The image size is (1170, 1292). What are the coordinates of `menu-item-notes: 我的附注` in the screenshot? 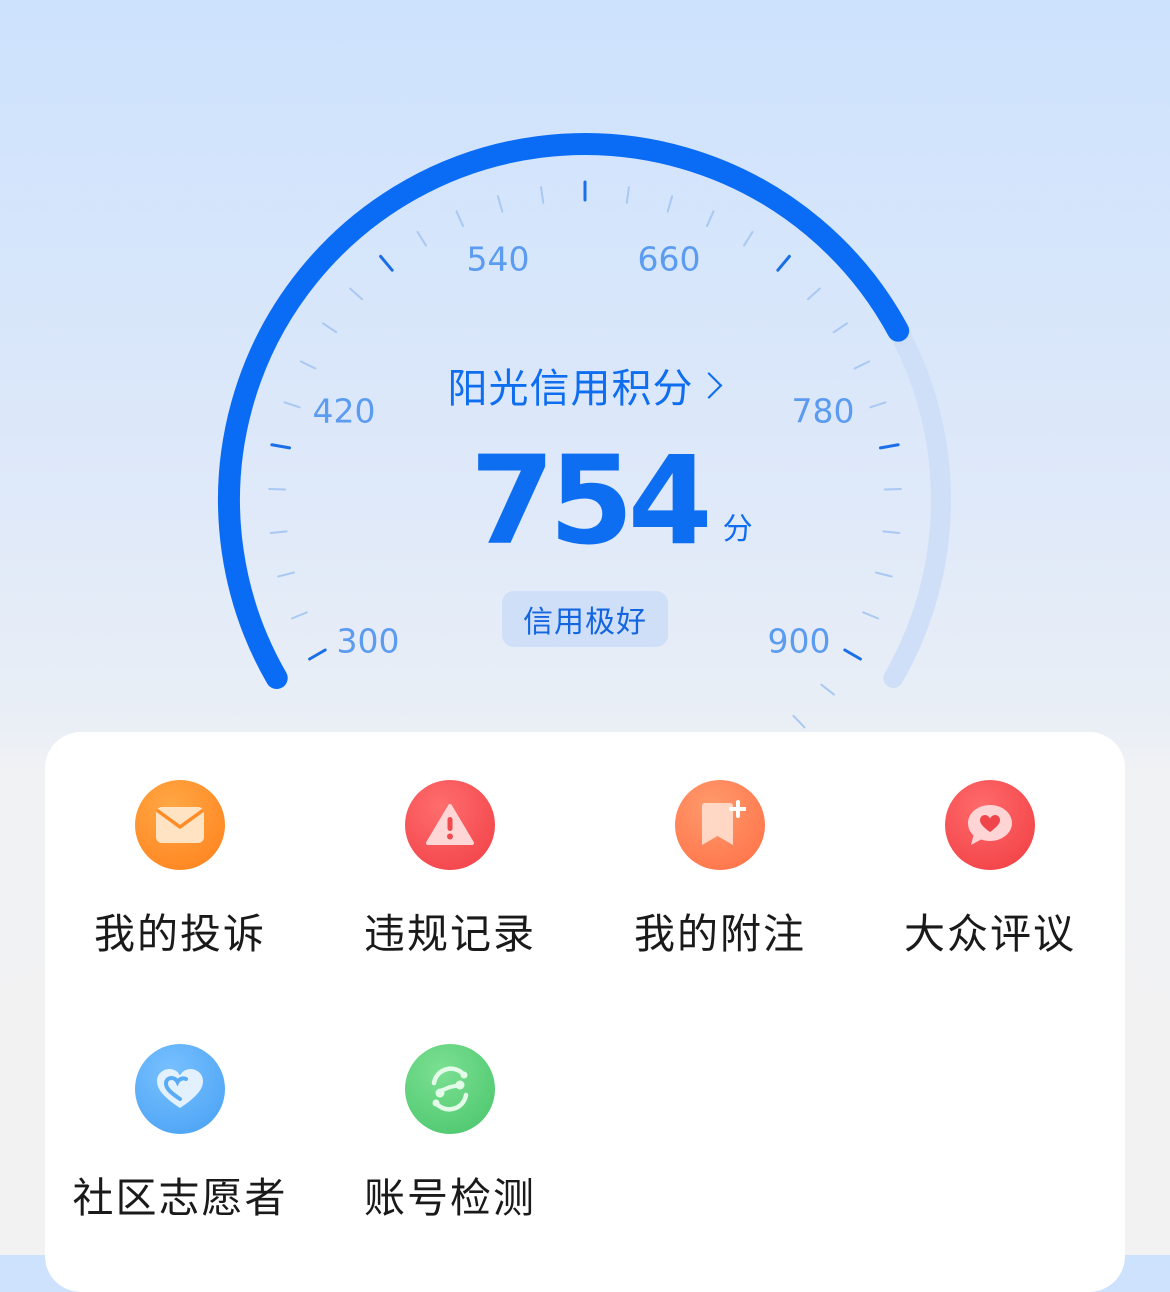 It's located at (720, 852).